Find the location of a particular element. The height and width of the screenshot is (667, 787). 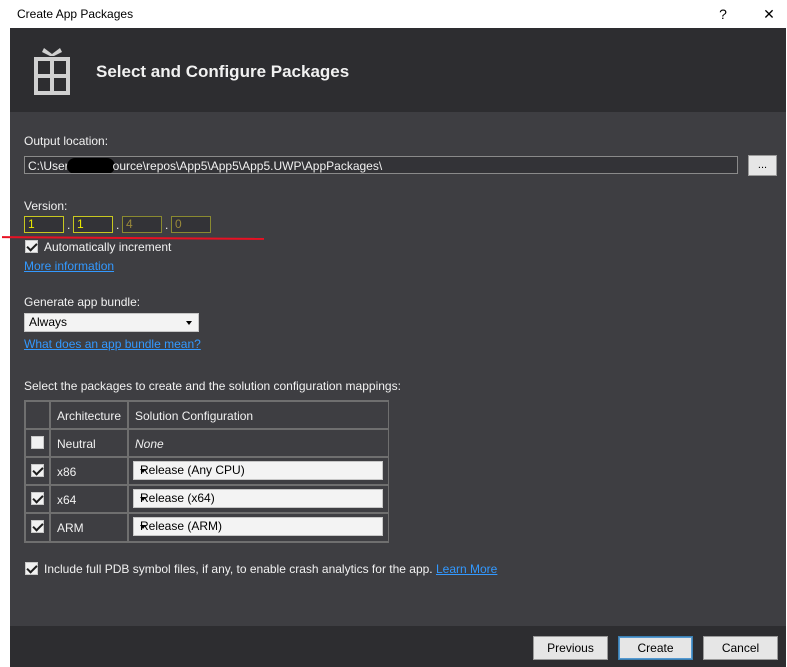

dialog-header: Select and Configure Packages is located at coordinates (398, 70).